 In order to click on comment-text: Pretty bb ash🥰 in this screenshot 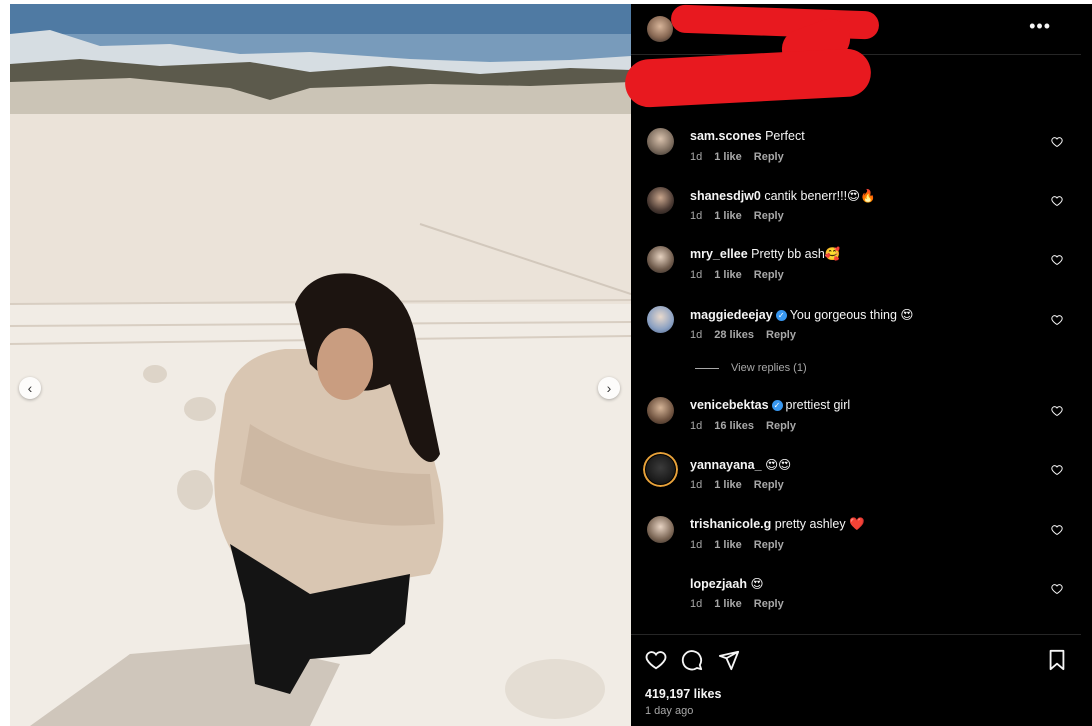, I will do `click(796, 254)`.